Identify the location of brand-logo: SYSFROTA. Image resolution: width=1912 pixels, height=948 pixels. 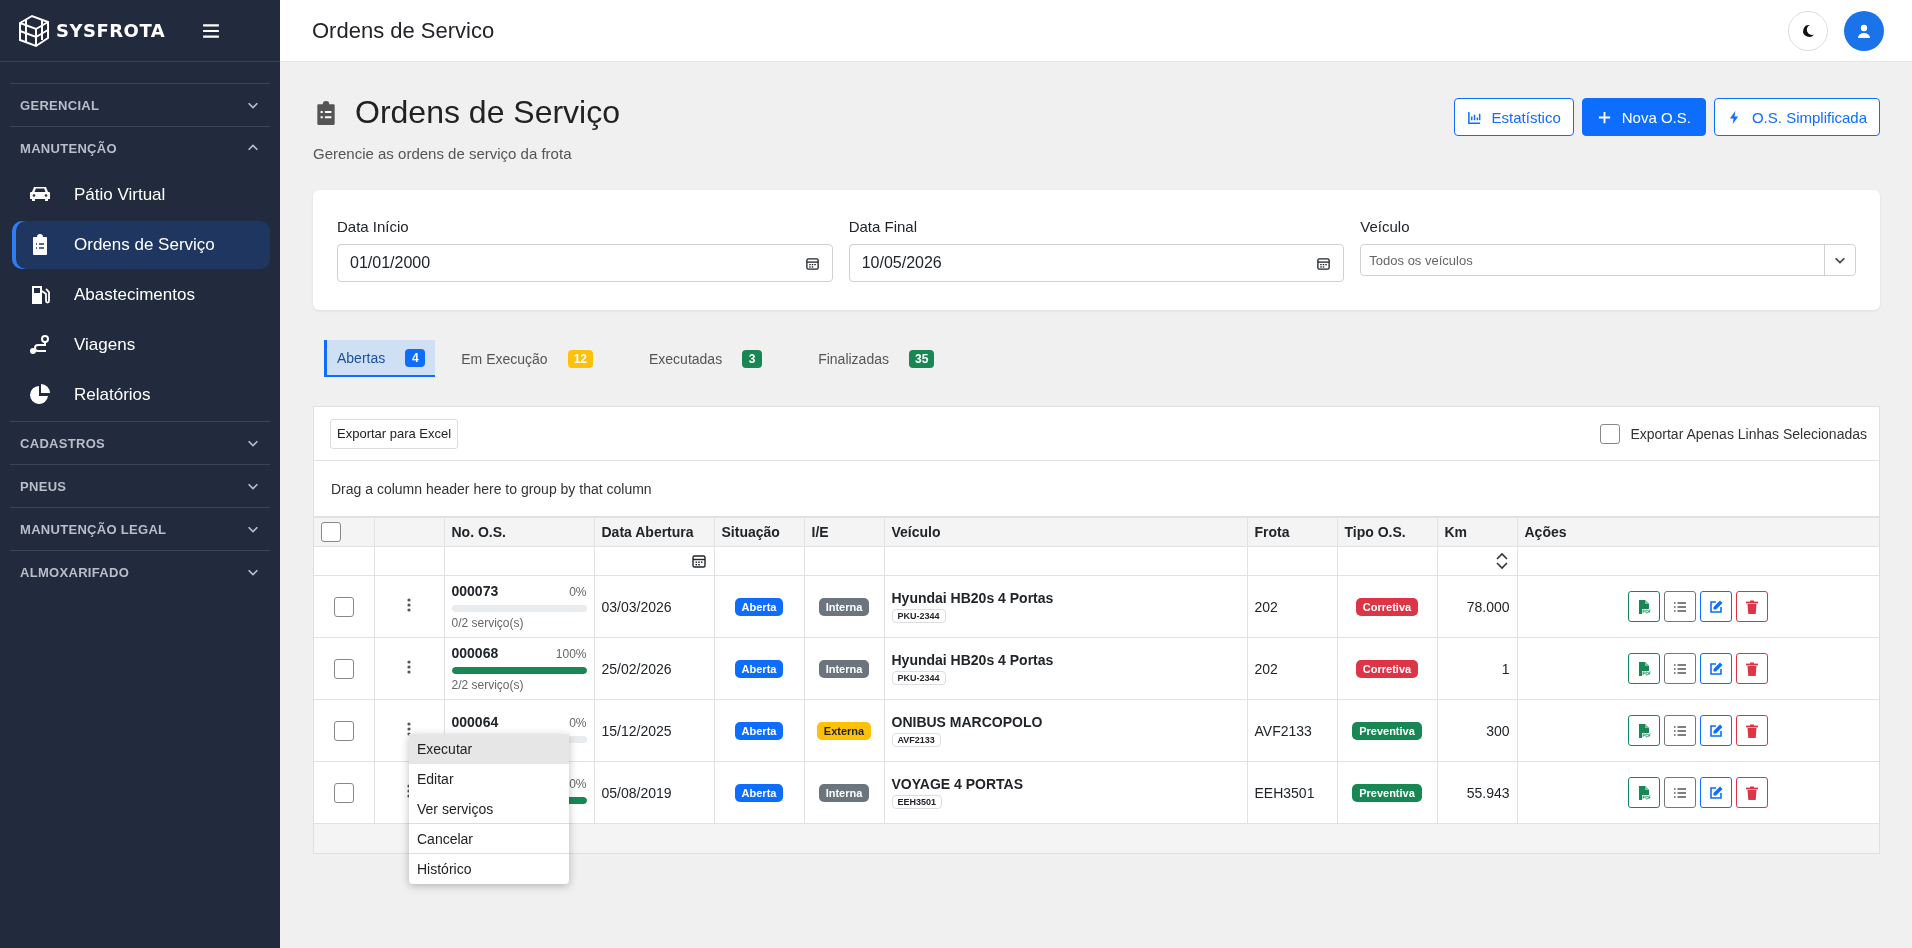
(91, 30).